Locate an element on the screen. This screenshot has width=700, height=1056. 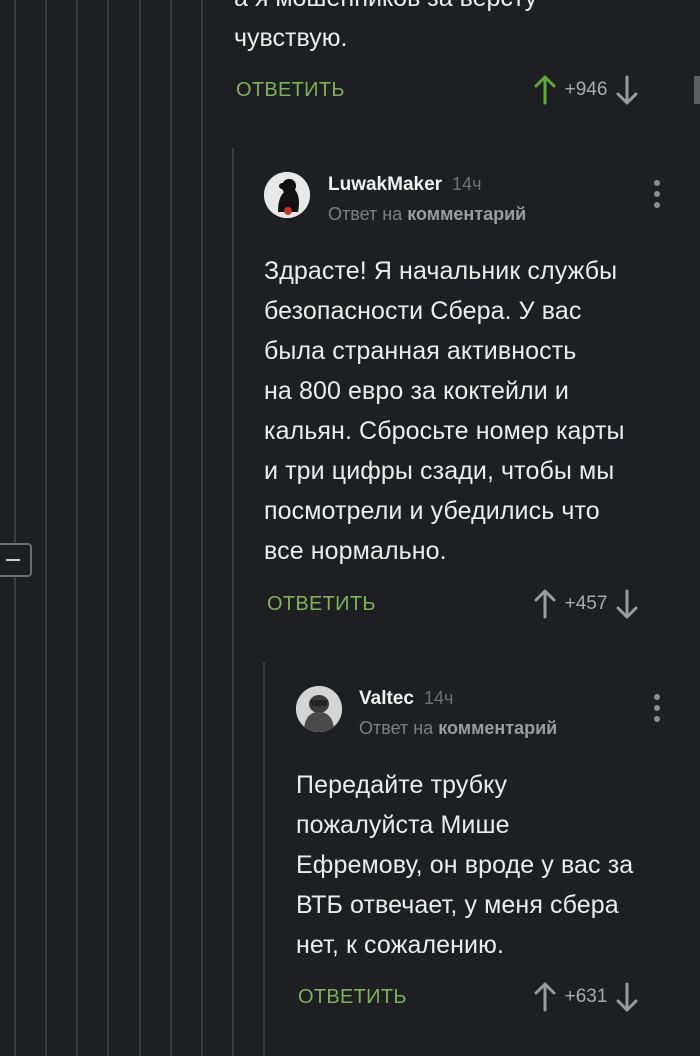
vote-controls: +457 is located at coordinates (586, 604).